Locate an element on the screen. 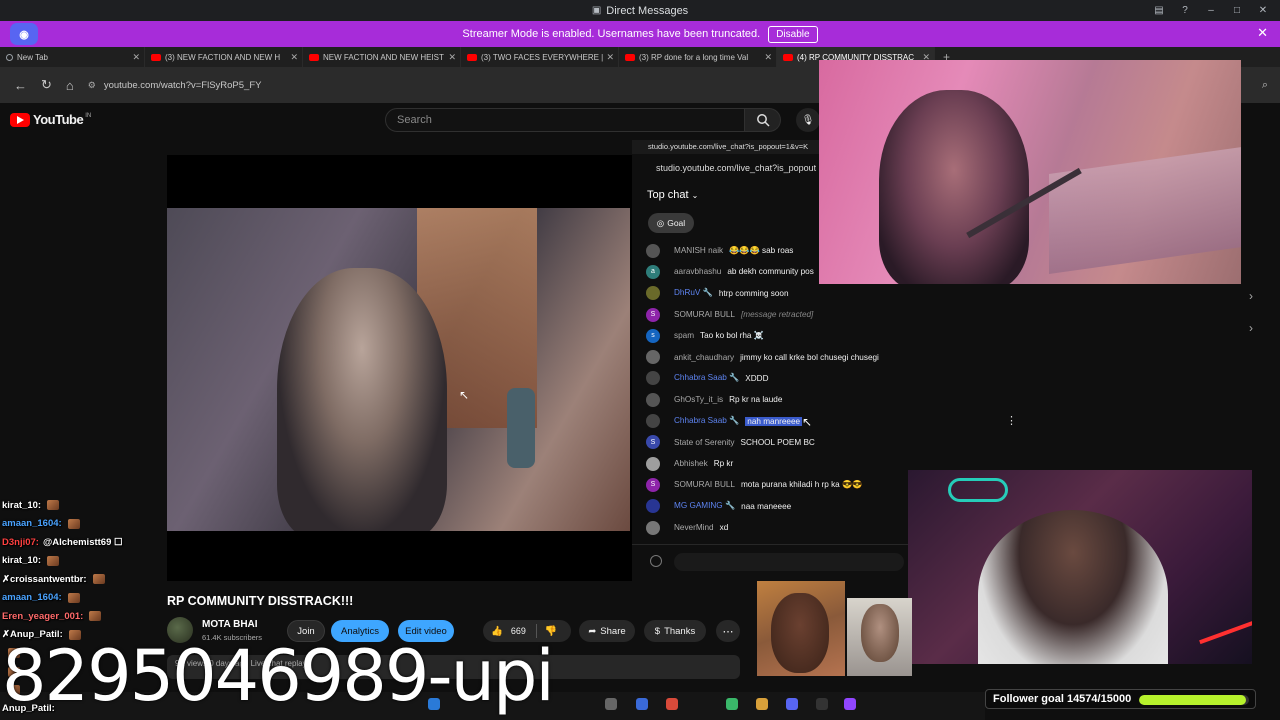 The image size is (1280, 720). chat-message: GhOsTy_it_is Rp kr na laude is located at coordinates (836, 399).